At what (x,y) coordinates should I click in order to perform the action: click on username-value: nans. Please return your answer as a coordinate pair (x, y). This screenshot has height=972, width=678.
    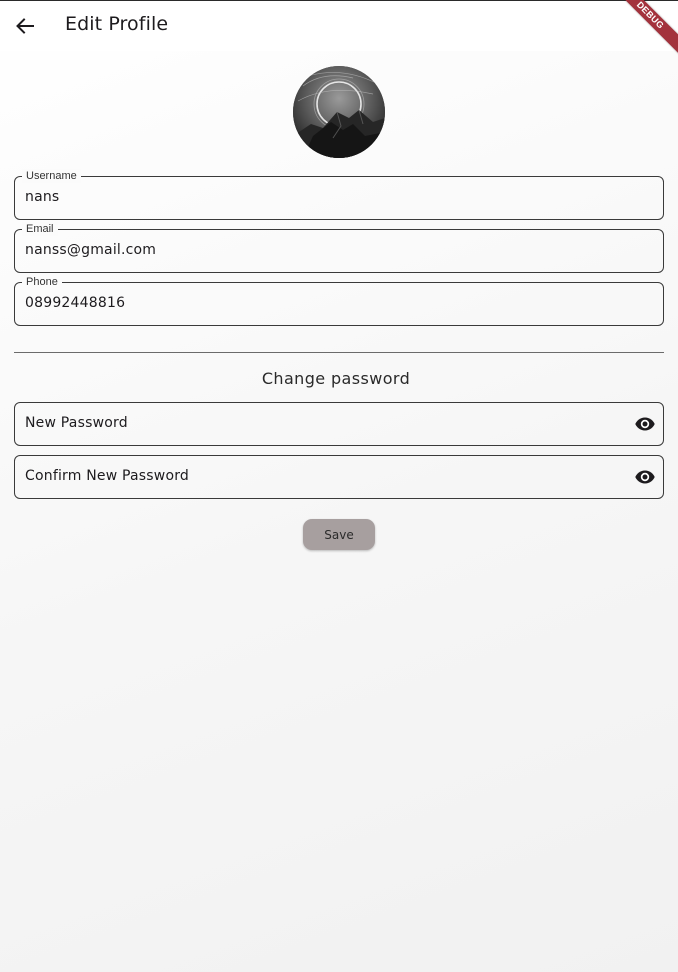
    Looking at the image, I should click on (305, 197).